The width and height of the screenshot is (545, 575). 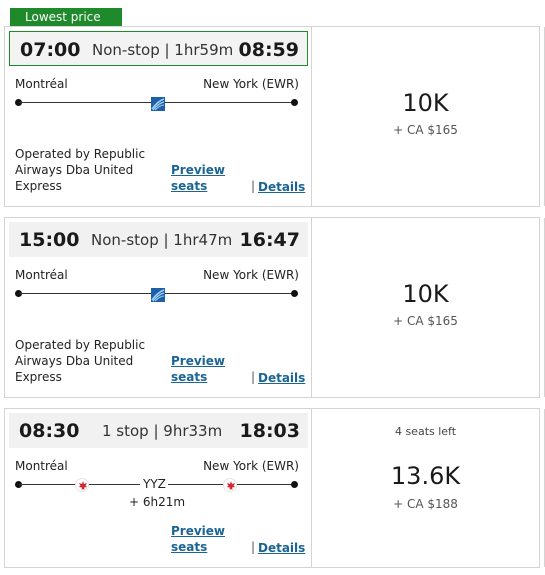 I want to click on lowest-price-badge: Lowest price, so click(x=66, y=17).